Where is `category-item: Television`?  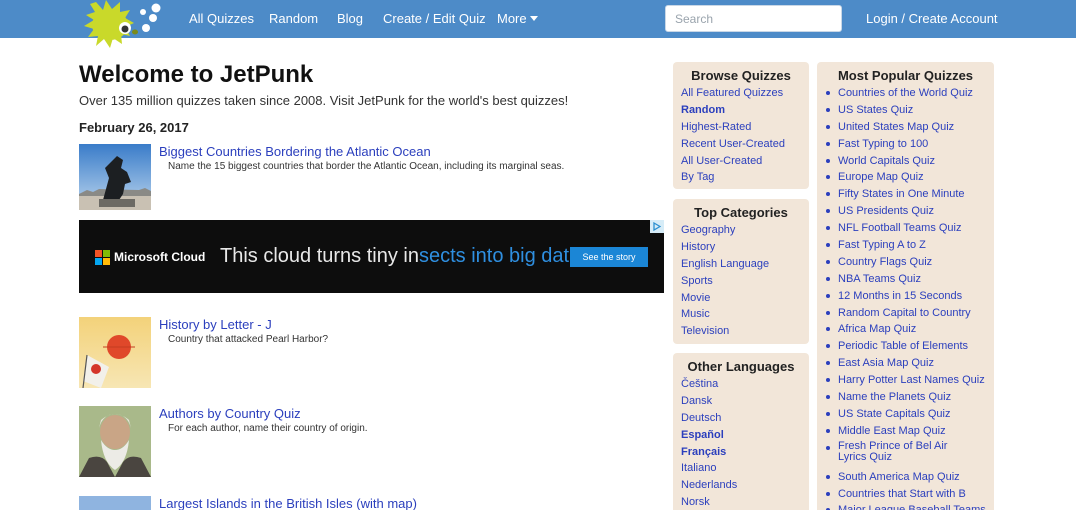 category-item: Television is located at coordinates (741, 332).